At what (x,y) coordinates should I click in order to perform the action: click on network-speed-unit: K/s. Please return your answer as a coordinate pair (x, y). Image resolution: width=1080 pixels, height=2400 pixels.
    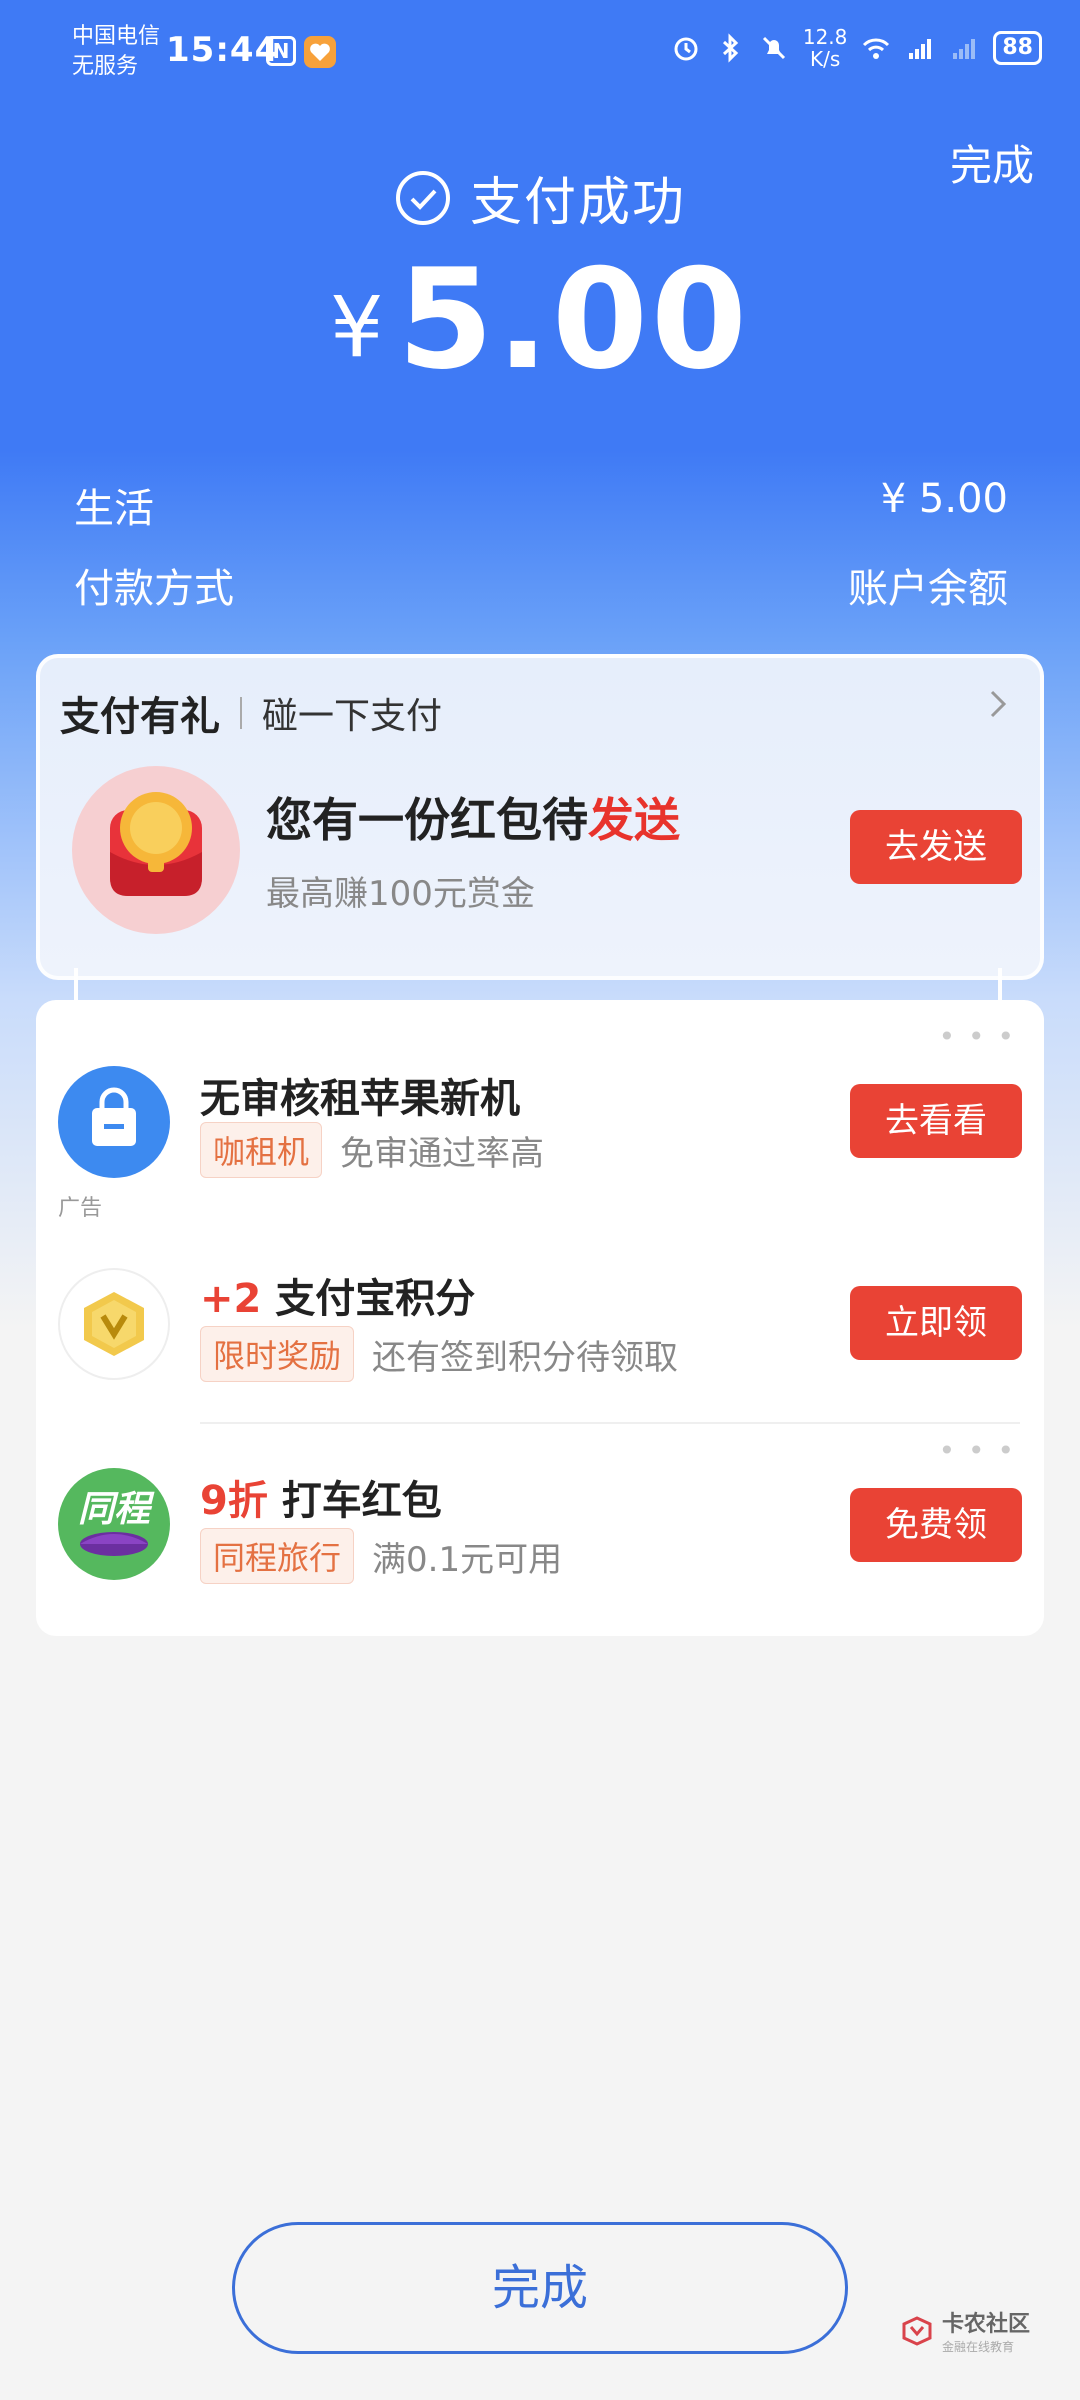
    Looking at the image, I should click on (825, 59).